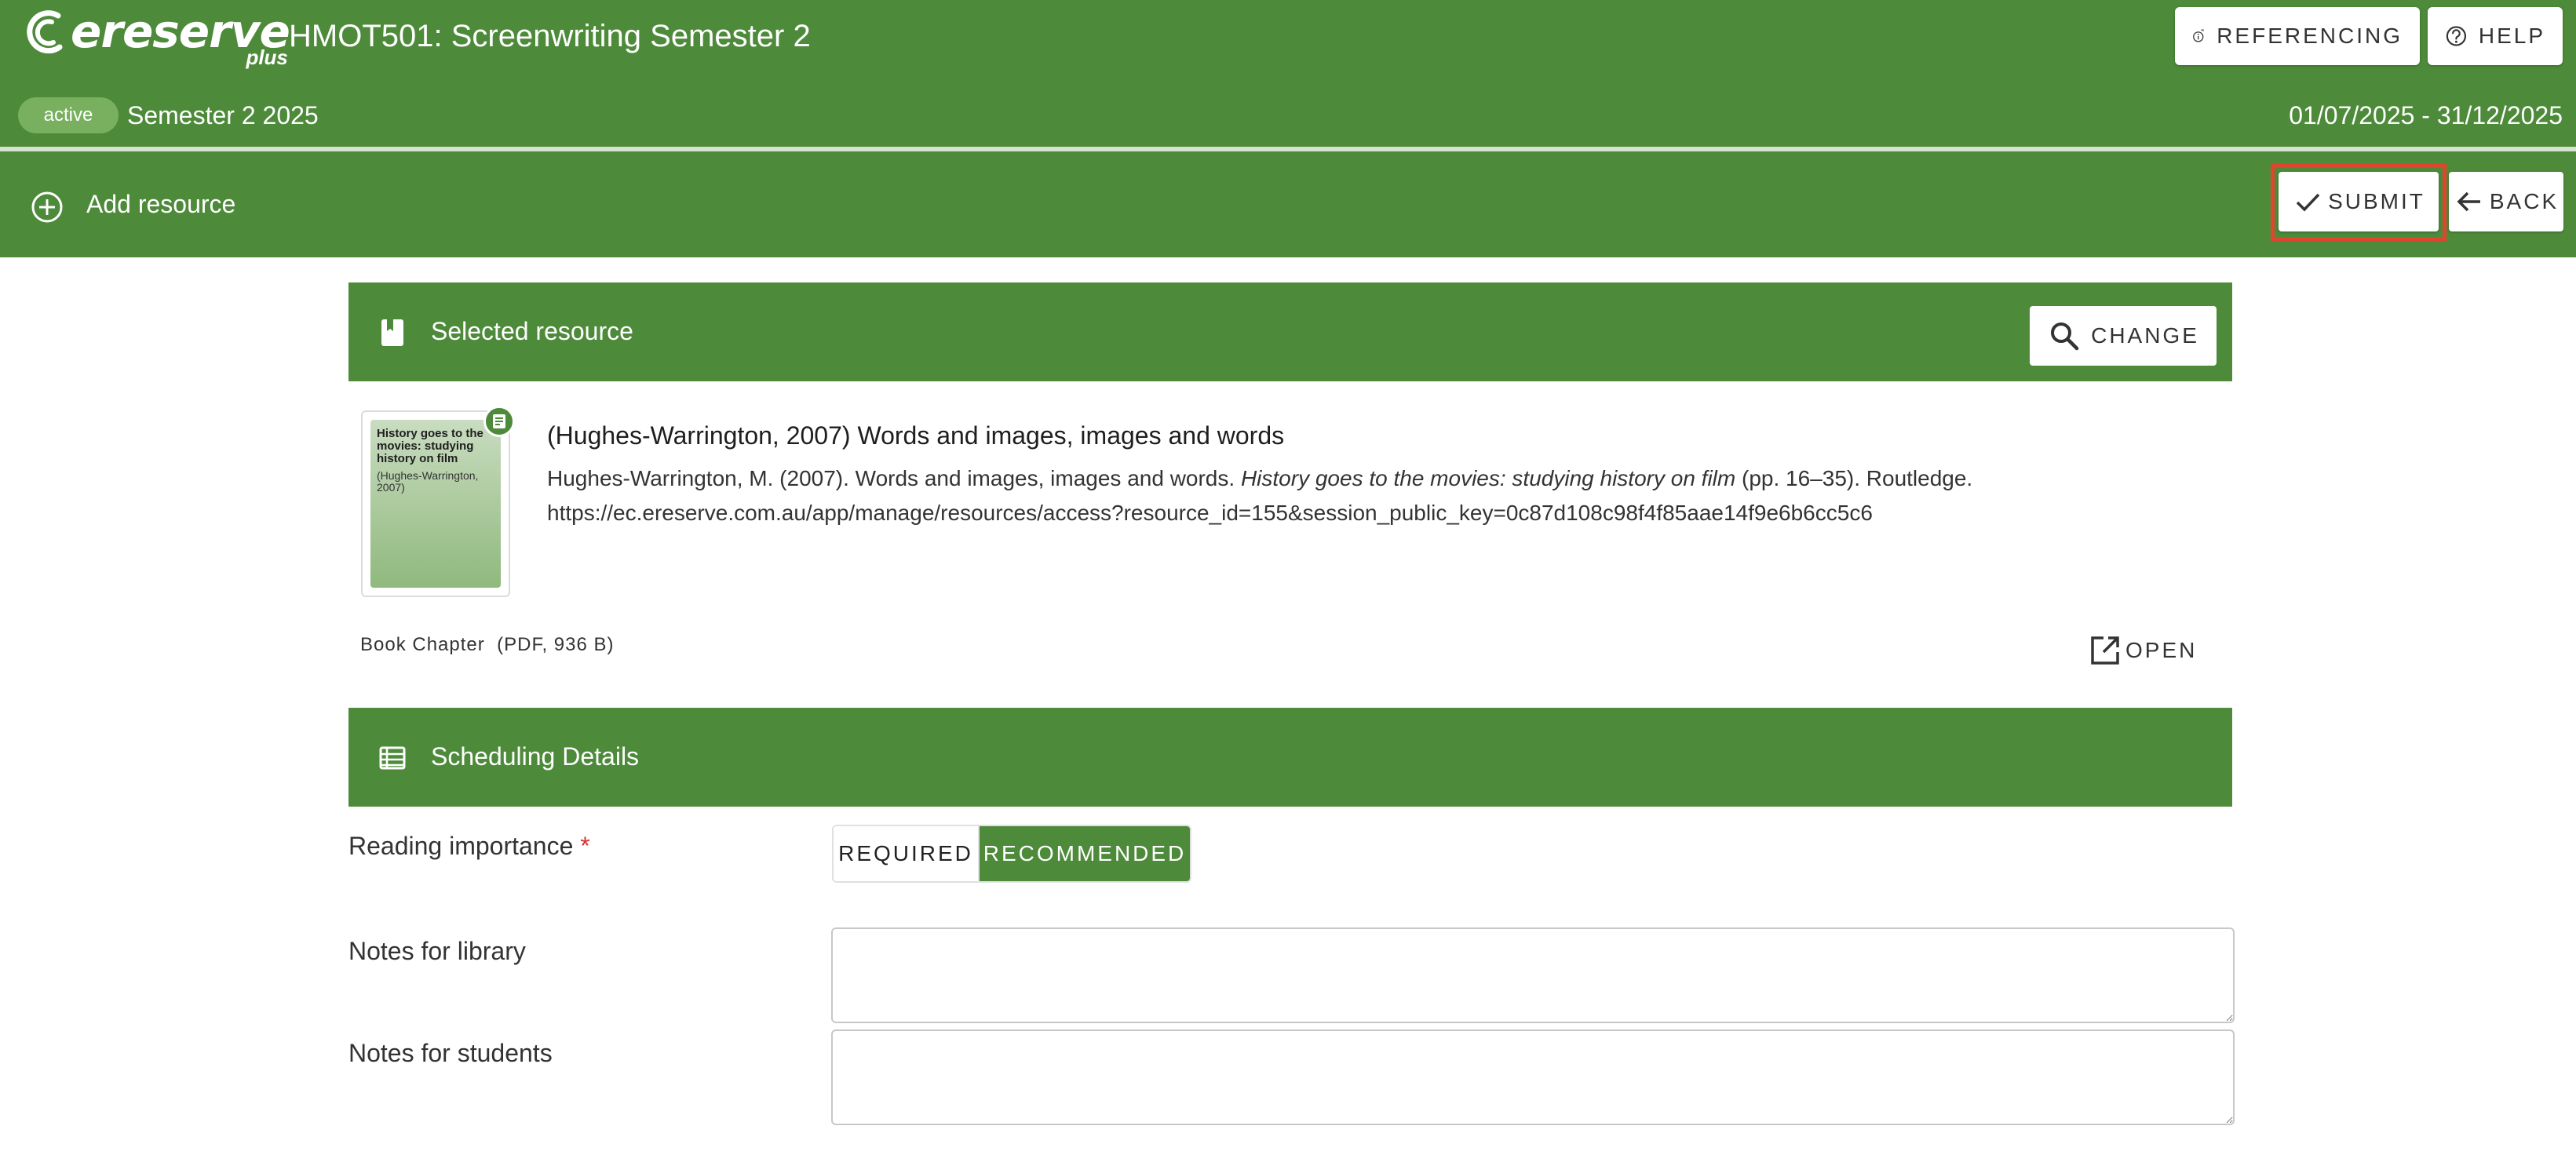 This screenshot has height=1166, width=2576. I want to click on resource-type-info: Book Chapter (PDF, 936 B), so click(487, 645).